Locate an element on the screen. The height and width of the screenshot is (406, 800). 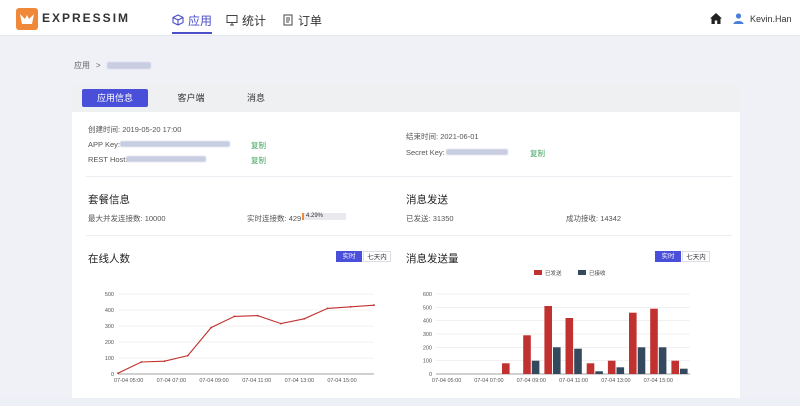
connection-usage-fill is located at coordinates (303, 216).